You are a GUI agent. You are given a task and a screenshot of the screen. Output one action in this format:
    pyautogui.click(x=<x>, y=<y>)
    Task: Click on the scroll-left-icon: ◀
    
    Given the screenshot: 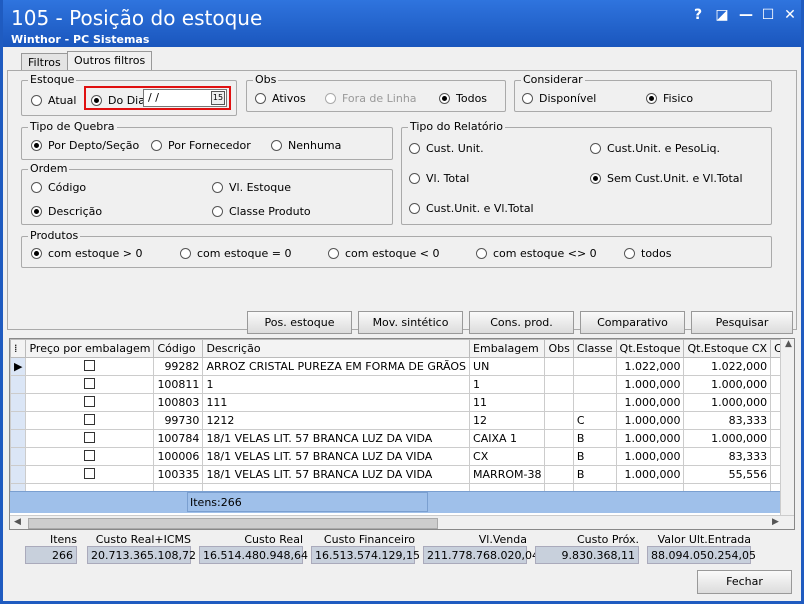 What is the action you would take?
    pyautogui.click(x=17, y=522)
    